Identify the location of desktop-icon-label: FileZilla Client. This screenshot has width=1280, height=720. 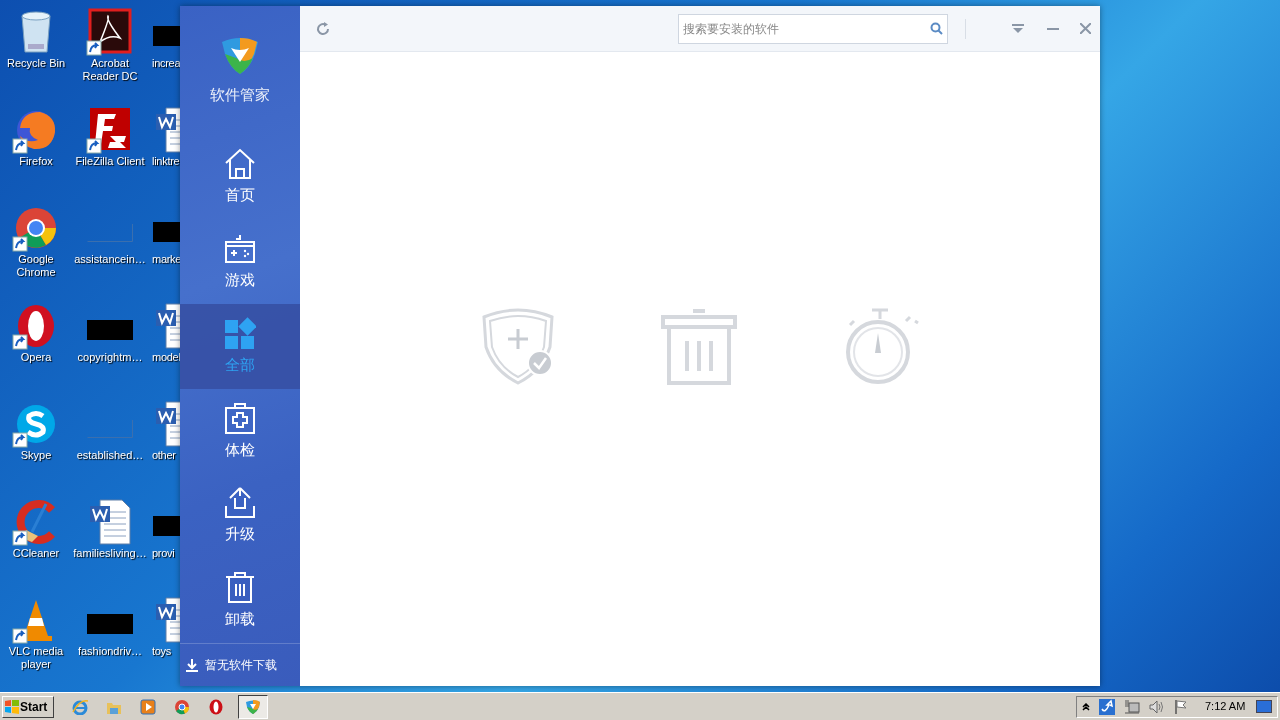
(110, 161).